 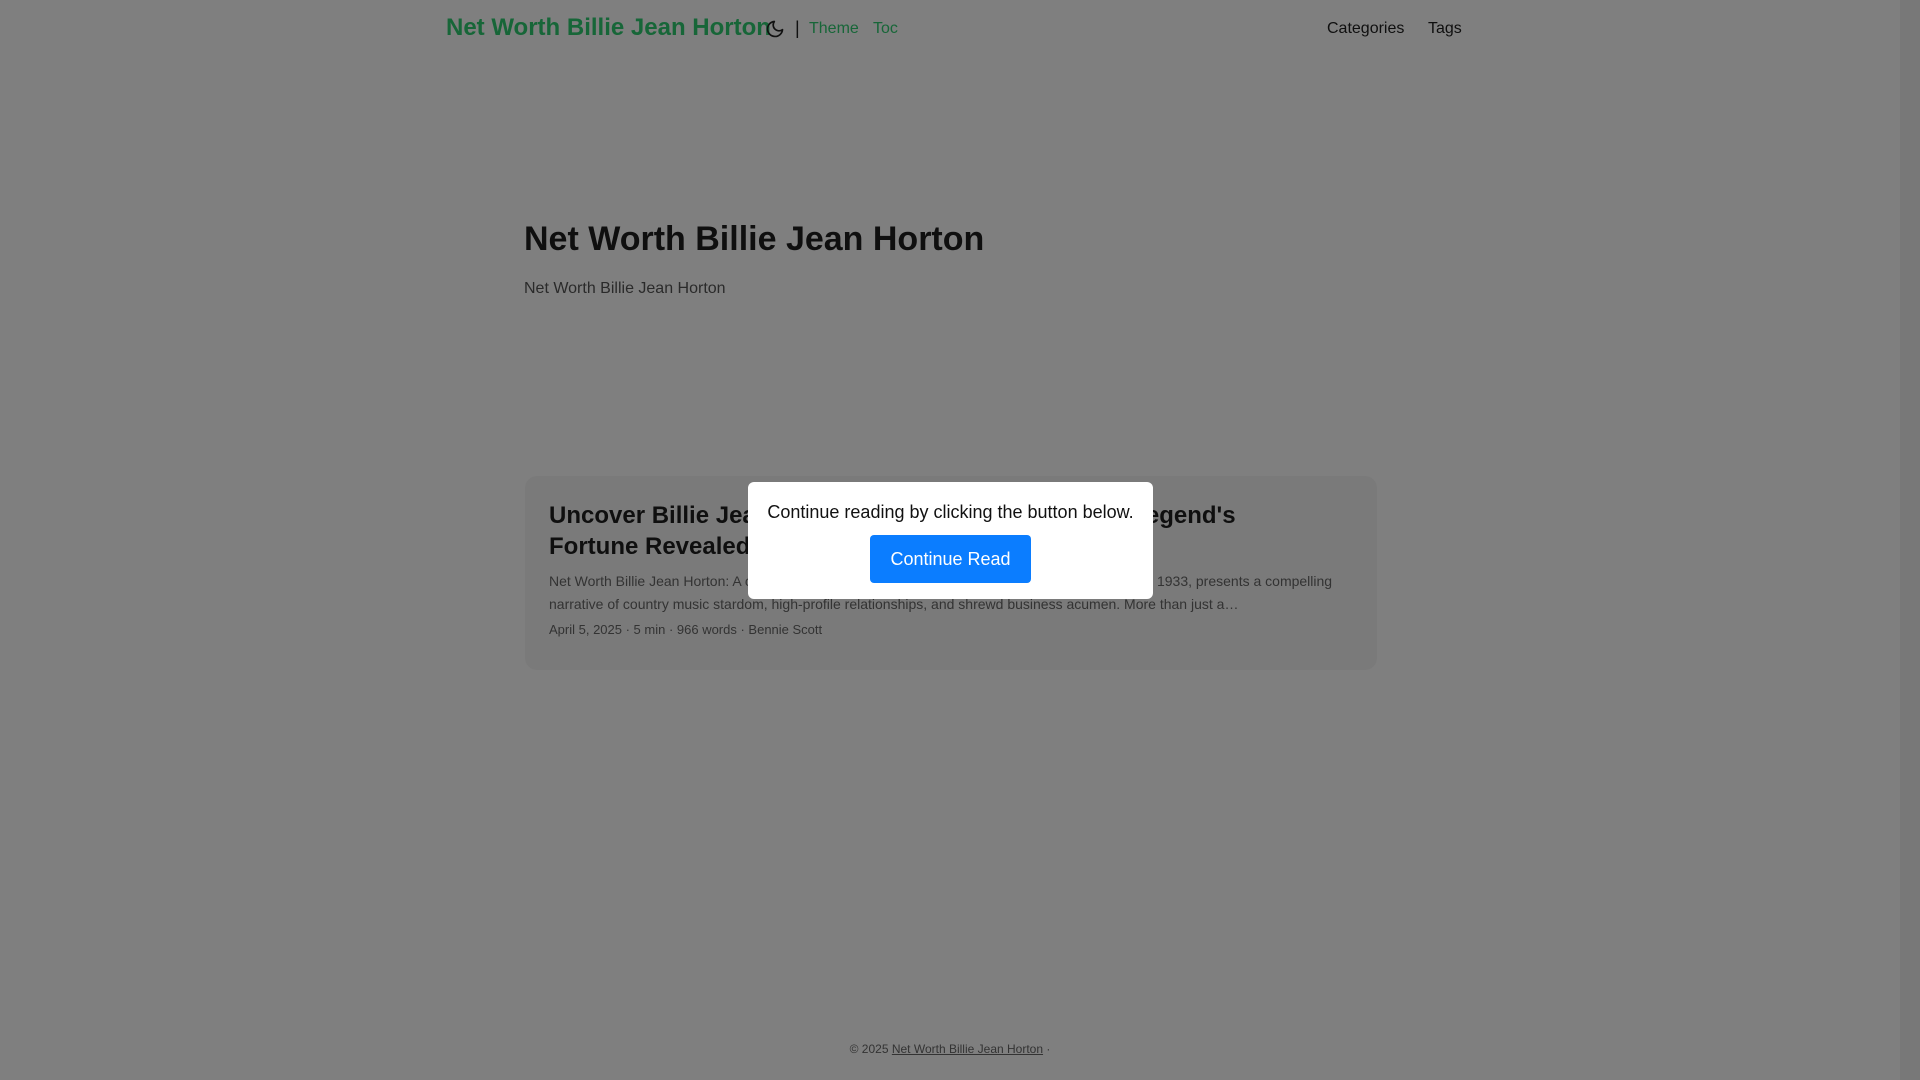 I want to click on continue-read-button: Continue Read, so click(x=950, y=559).